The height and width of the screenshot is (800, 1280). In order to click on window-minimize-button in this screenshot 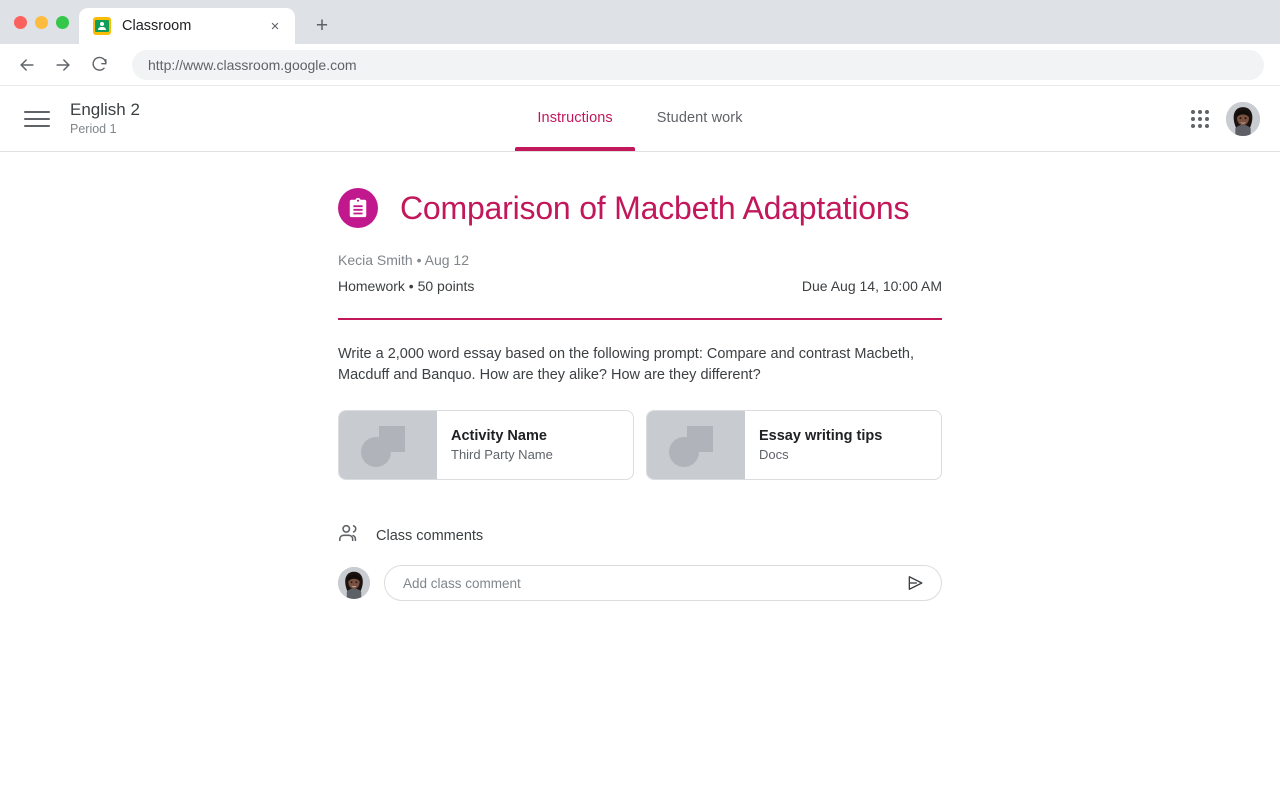, I will do `click(41, 22)`.